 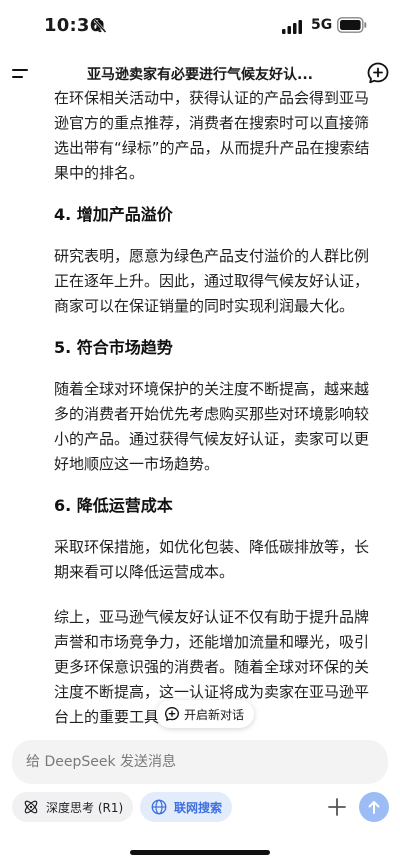 What do you see at coordinates (198, 807) in the screenshot?
I see `web-search-label: 联网搜索` at bounding box center [198, 807].